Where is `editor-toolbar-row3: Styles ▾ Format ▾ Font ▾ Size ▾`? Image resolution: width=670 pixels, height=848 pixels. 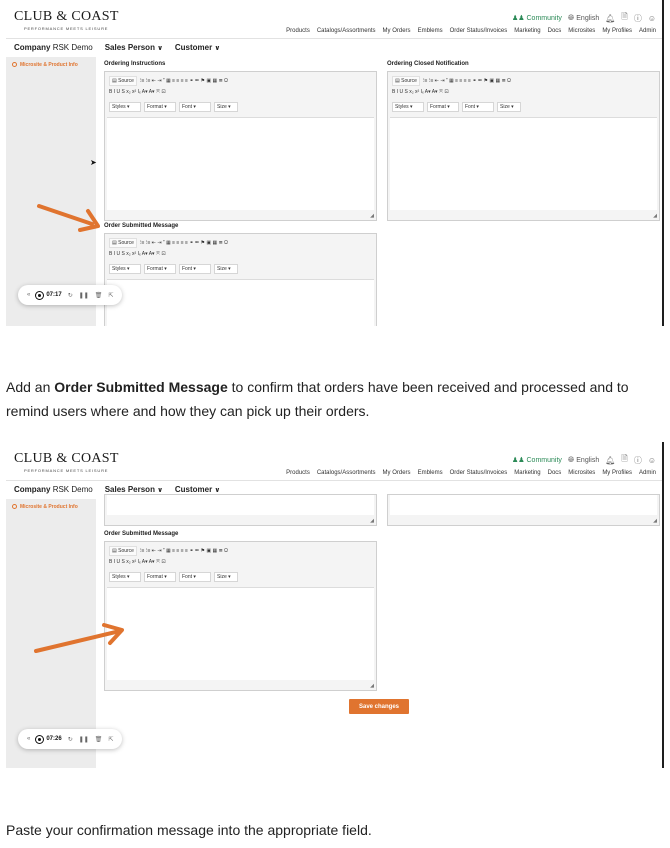
editor-toolbar-row3: Styles ▾ Format ▾ Font ▾ Size ▾ is located at coordinates (173, 577).